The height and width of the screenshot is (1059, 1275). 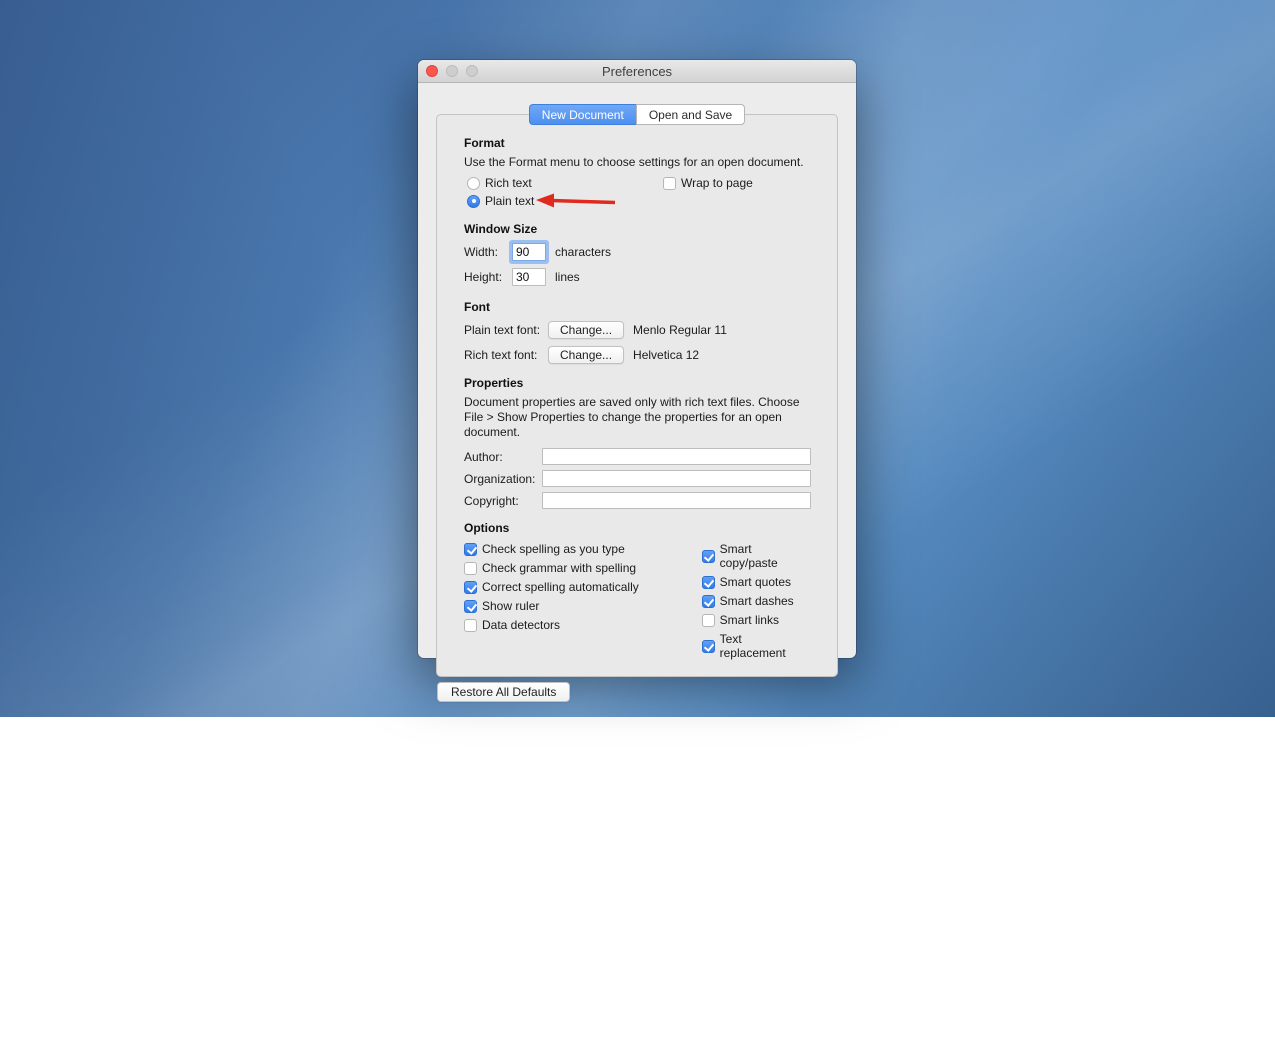 I want to click on rich-font-row: Rich text font: Change... Helvetica 12, so click(x=637, y=355).